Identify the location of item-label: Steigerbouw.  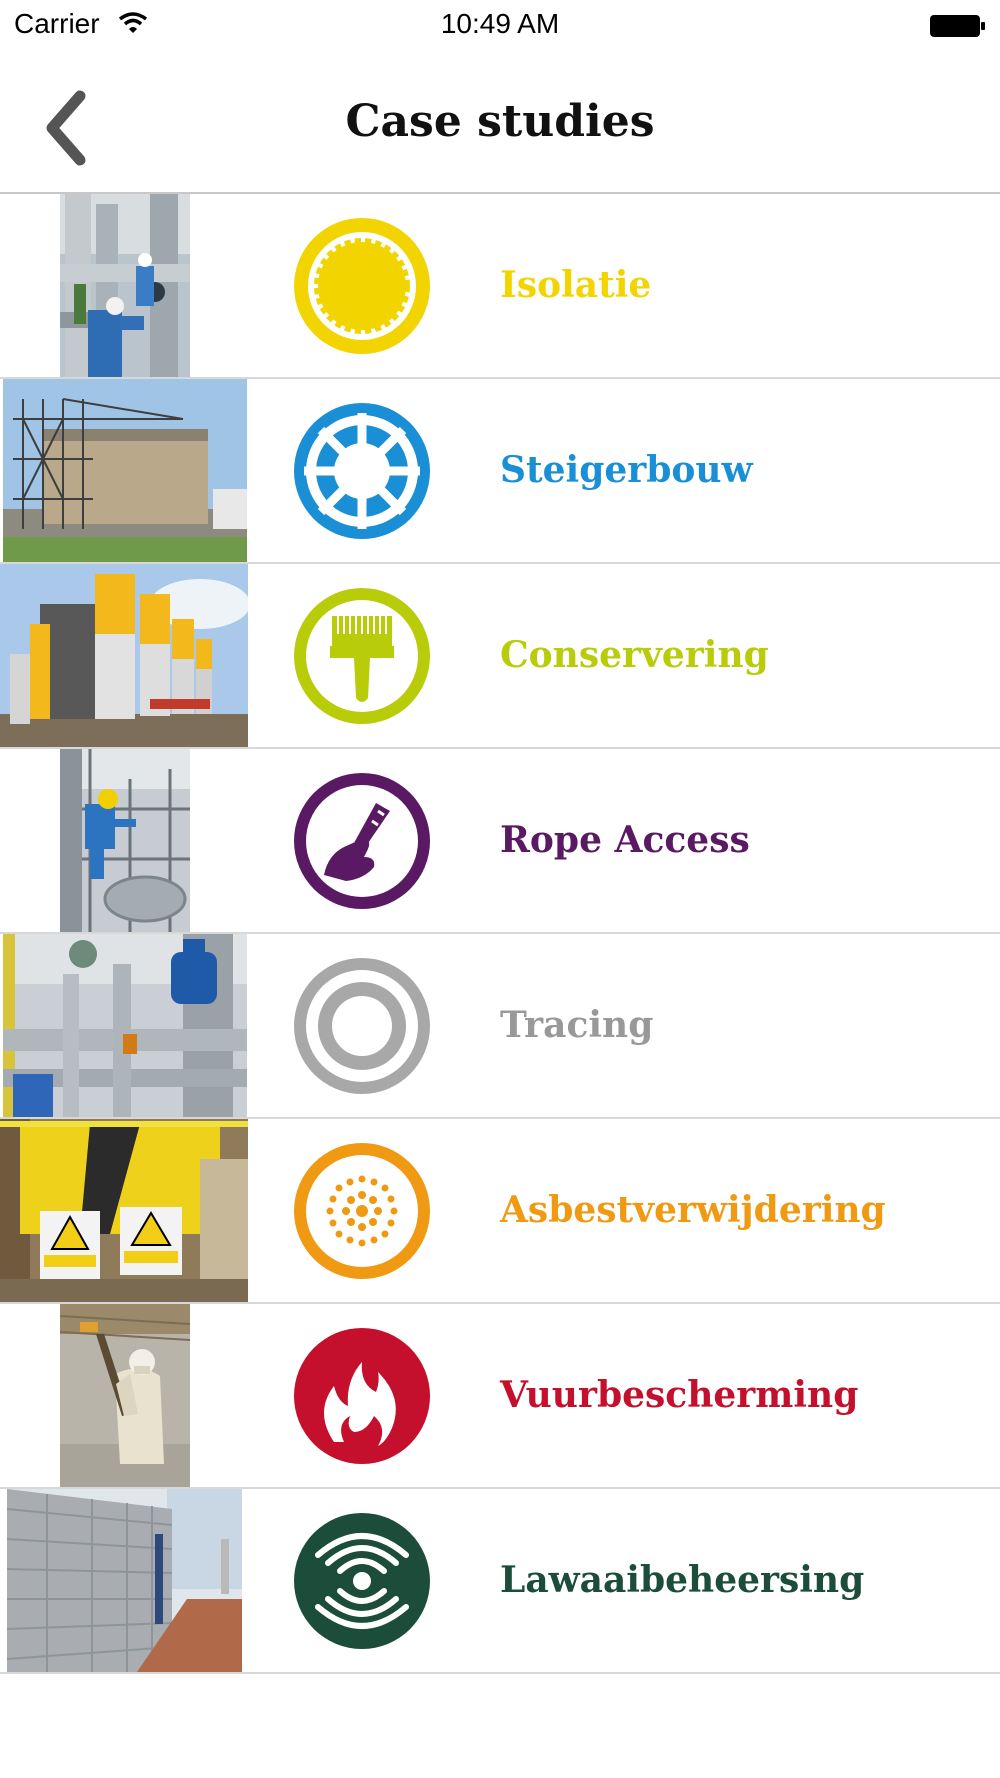
(626, 470).